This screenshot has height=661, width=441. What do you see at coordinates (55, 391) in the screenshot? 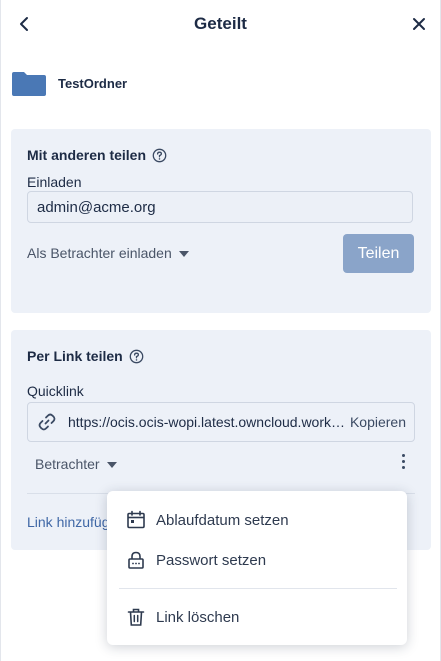
I see `quicklink-label: Quicklink` at bounding box center [55, 391].